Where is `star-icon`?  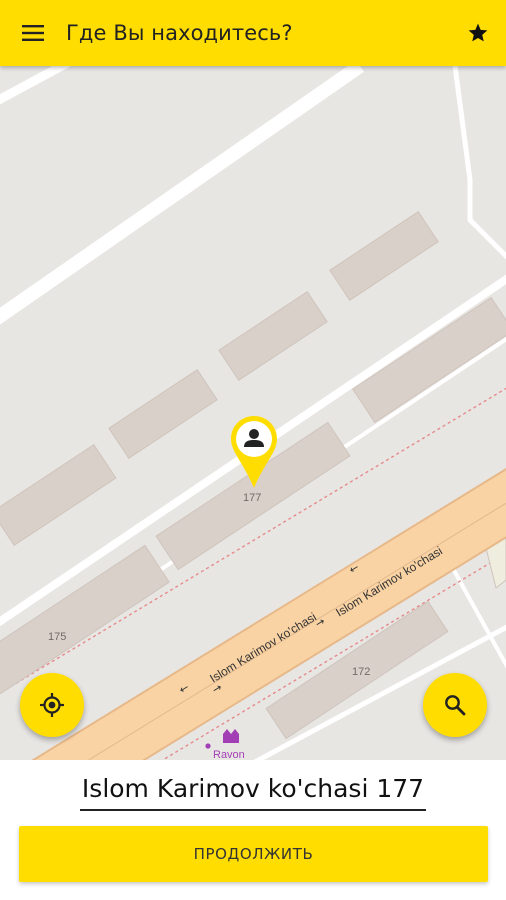
star-icon is located at coordinates (478, 32).